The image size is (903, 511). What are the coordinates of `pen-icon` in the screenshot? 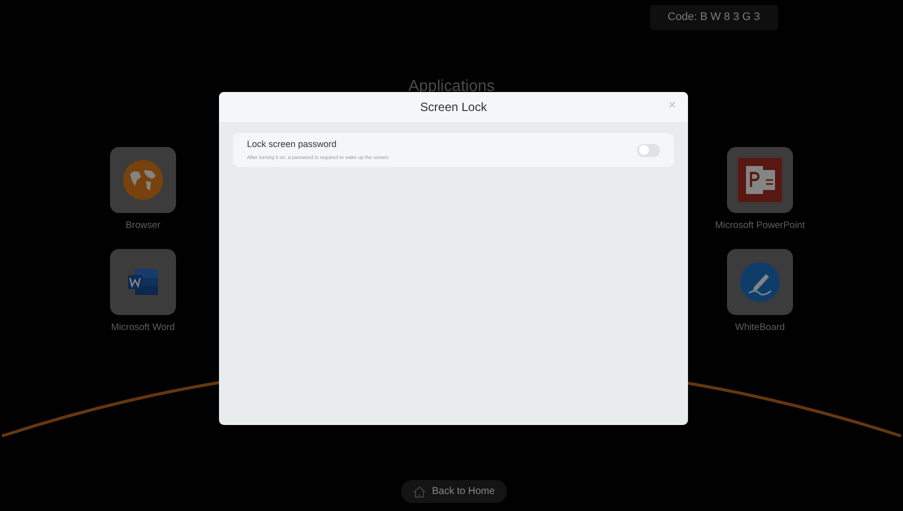 It's located at (760, 281).